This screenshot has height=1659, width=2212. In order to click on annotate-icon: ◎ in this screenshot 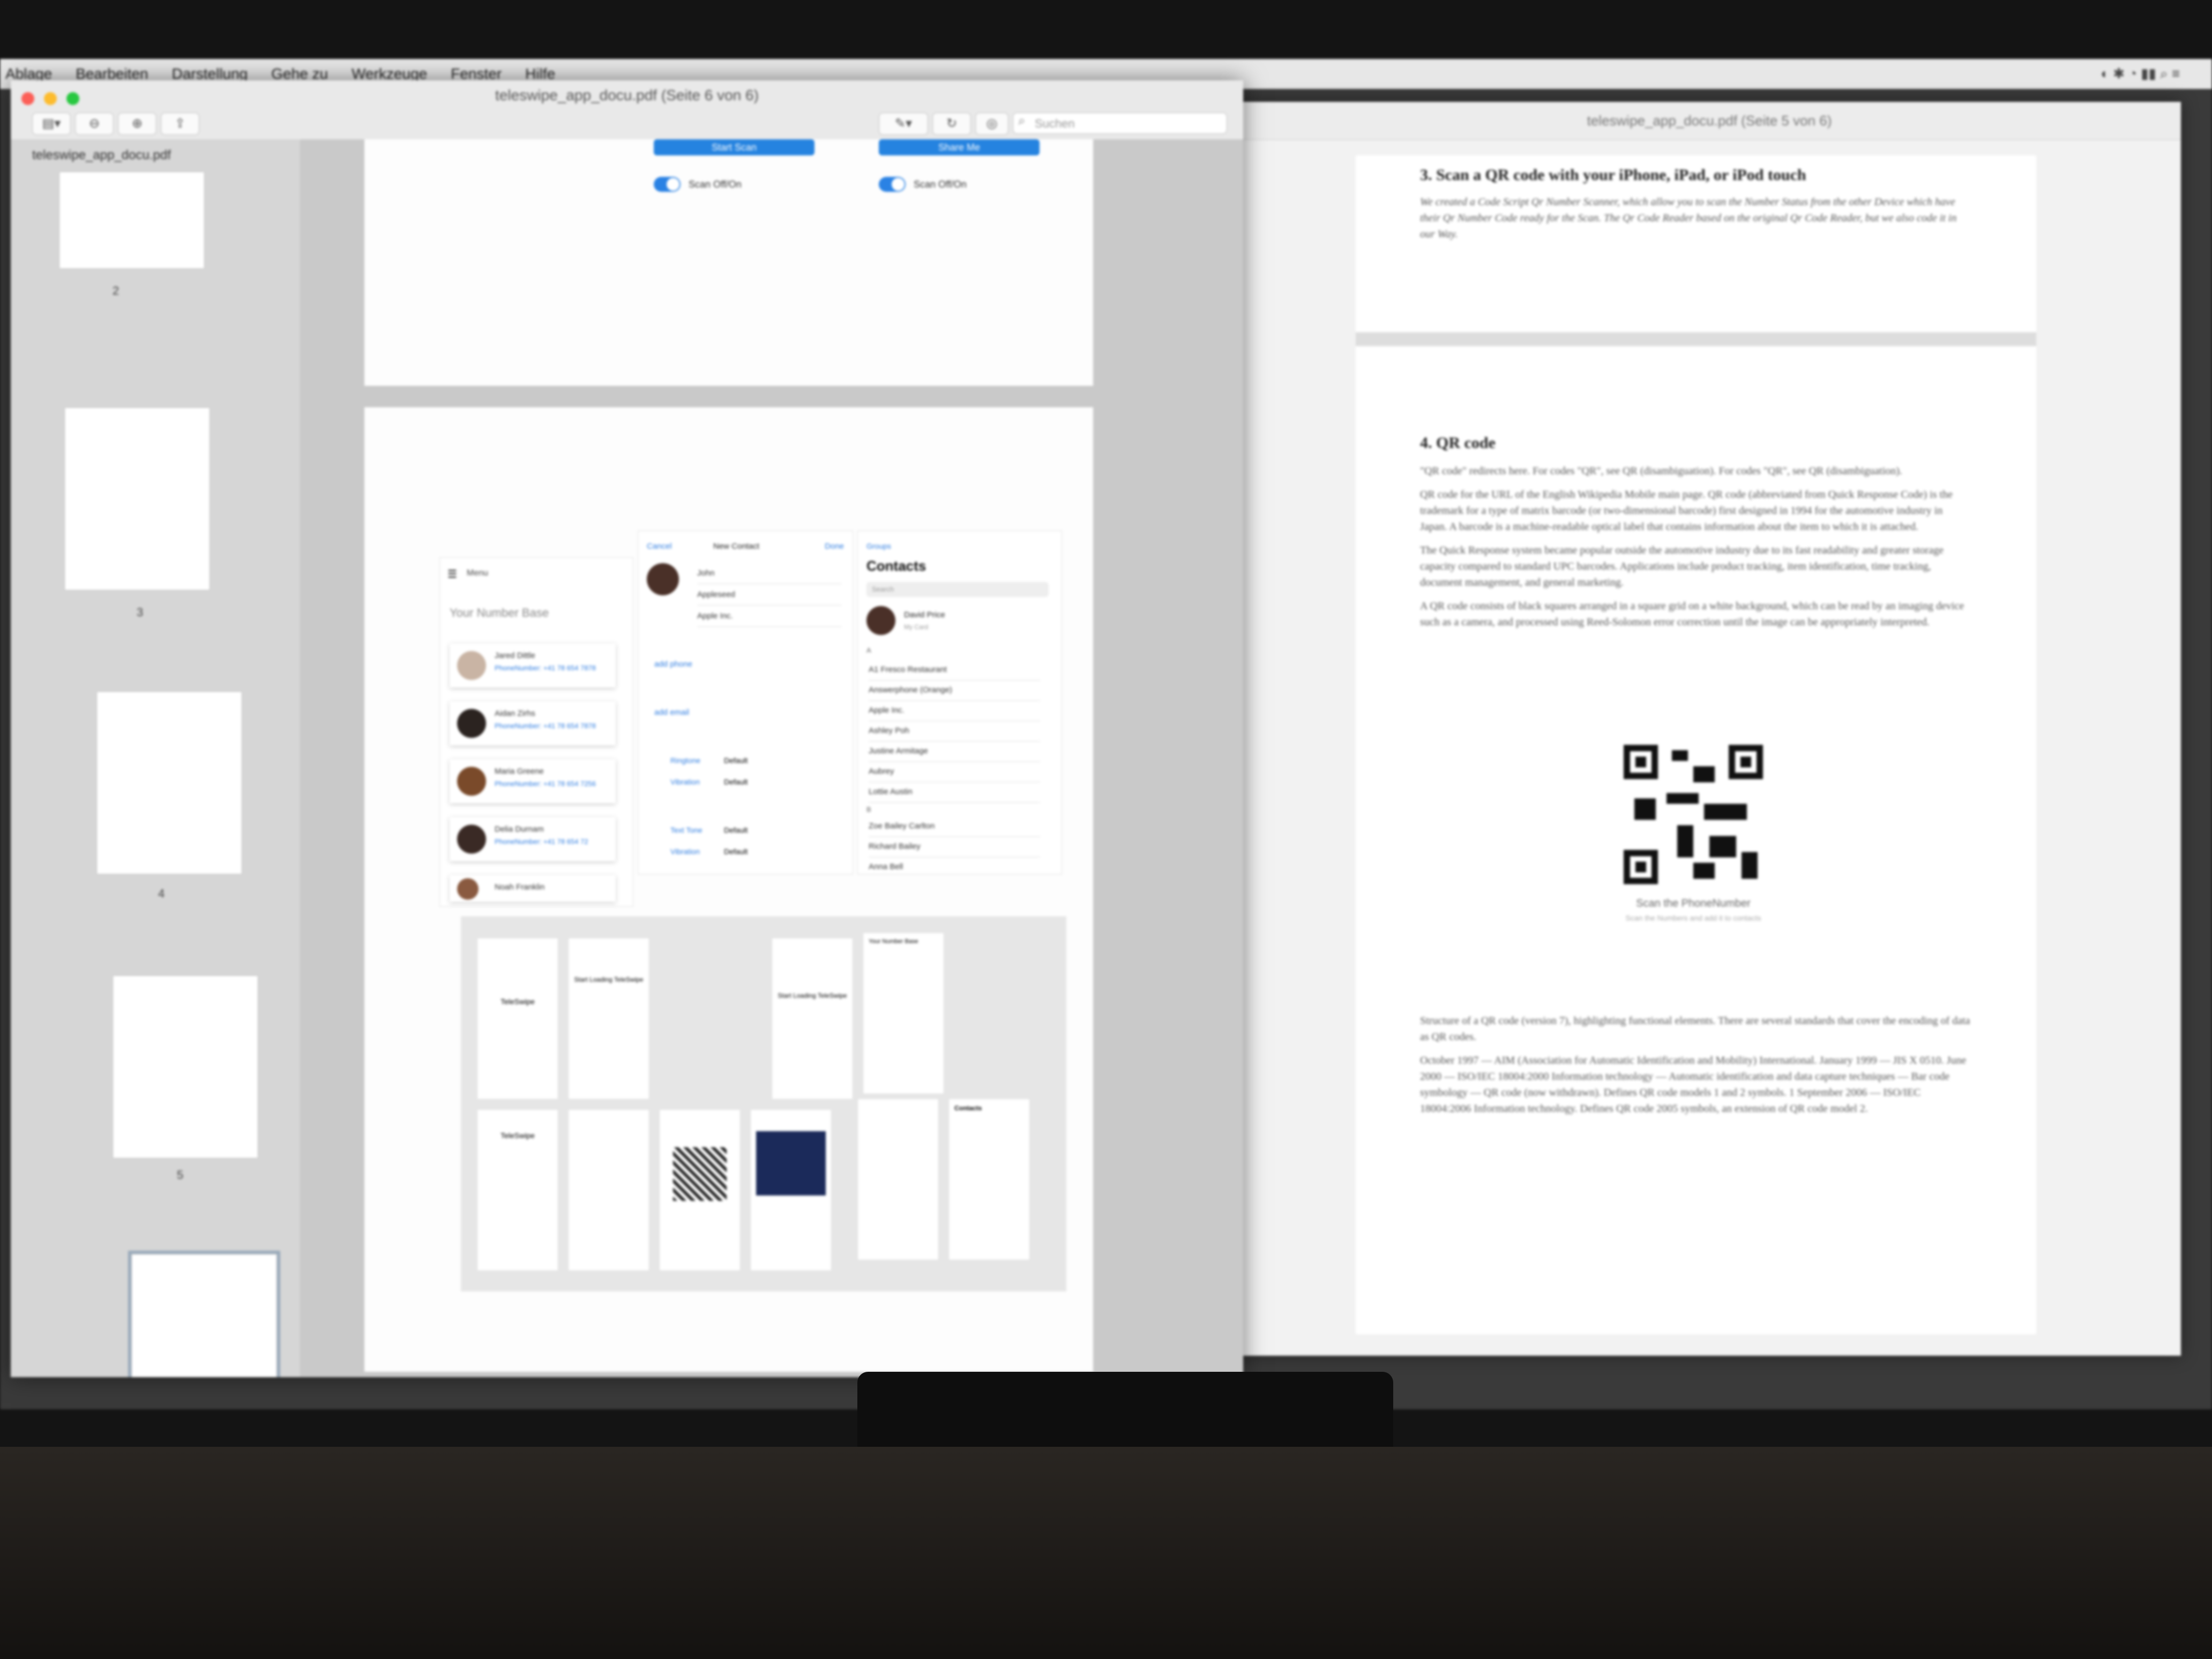, I will do `click(991, 124)`.